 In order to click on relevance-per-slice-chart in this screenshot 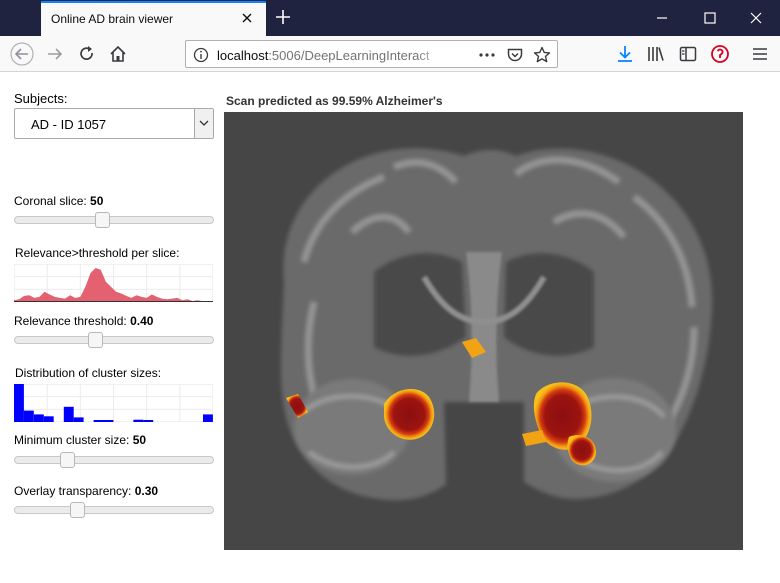, I will do `click(113, 283)`.